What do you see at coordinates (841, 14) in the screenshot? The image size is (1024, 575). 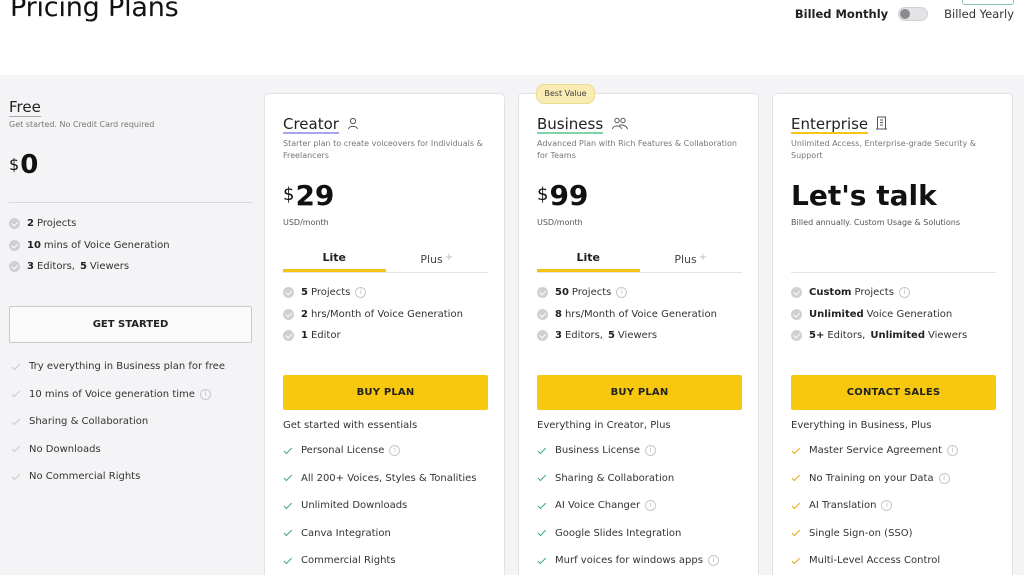 I see `billed-monthly-label: Billed Monthly` at bounding box center [841, 14].